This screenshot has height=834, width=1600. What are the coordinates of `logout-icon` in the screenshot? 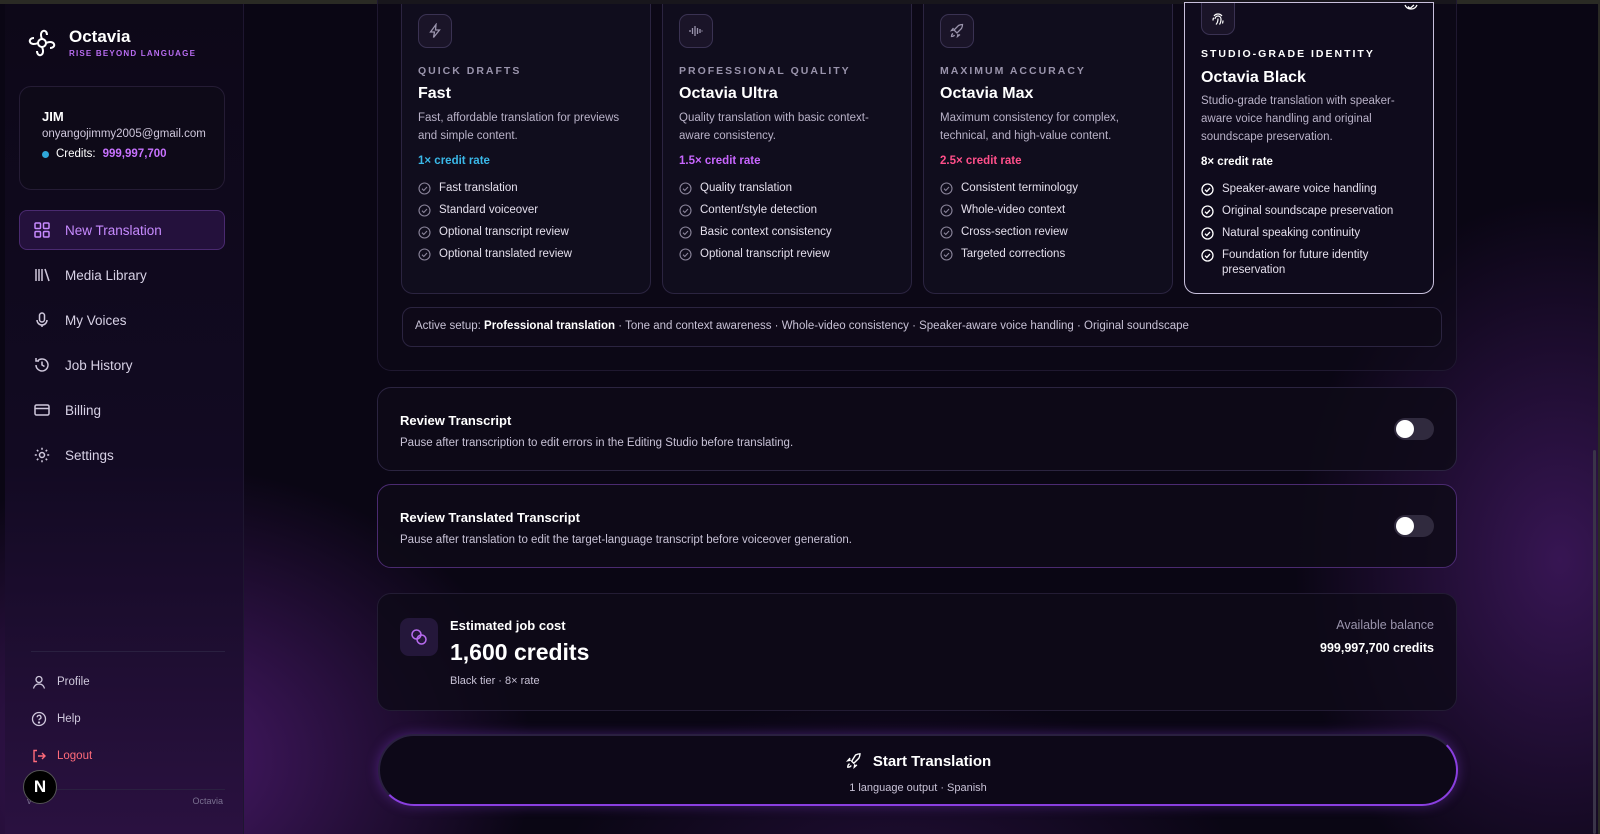 It's located at (39, 756).